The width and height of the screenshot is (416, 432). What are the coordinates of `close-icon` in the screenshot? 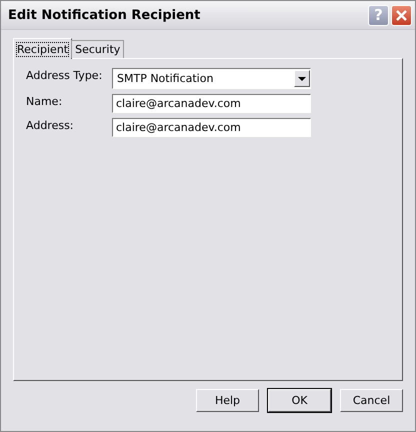 It's located at (401, 15).